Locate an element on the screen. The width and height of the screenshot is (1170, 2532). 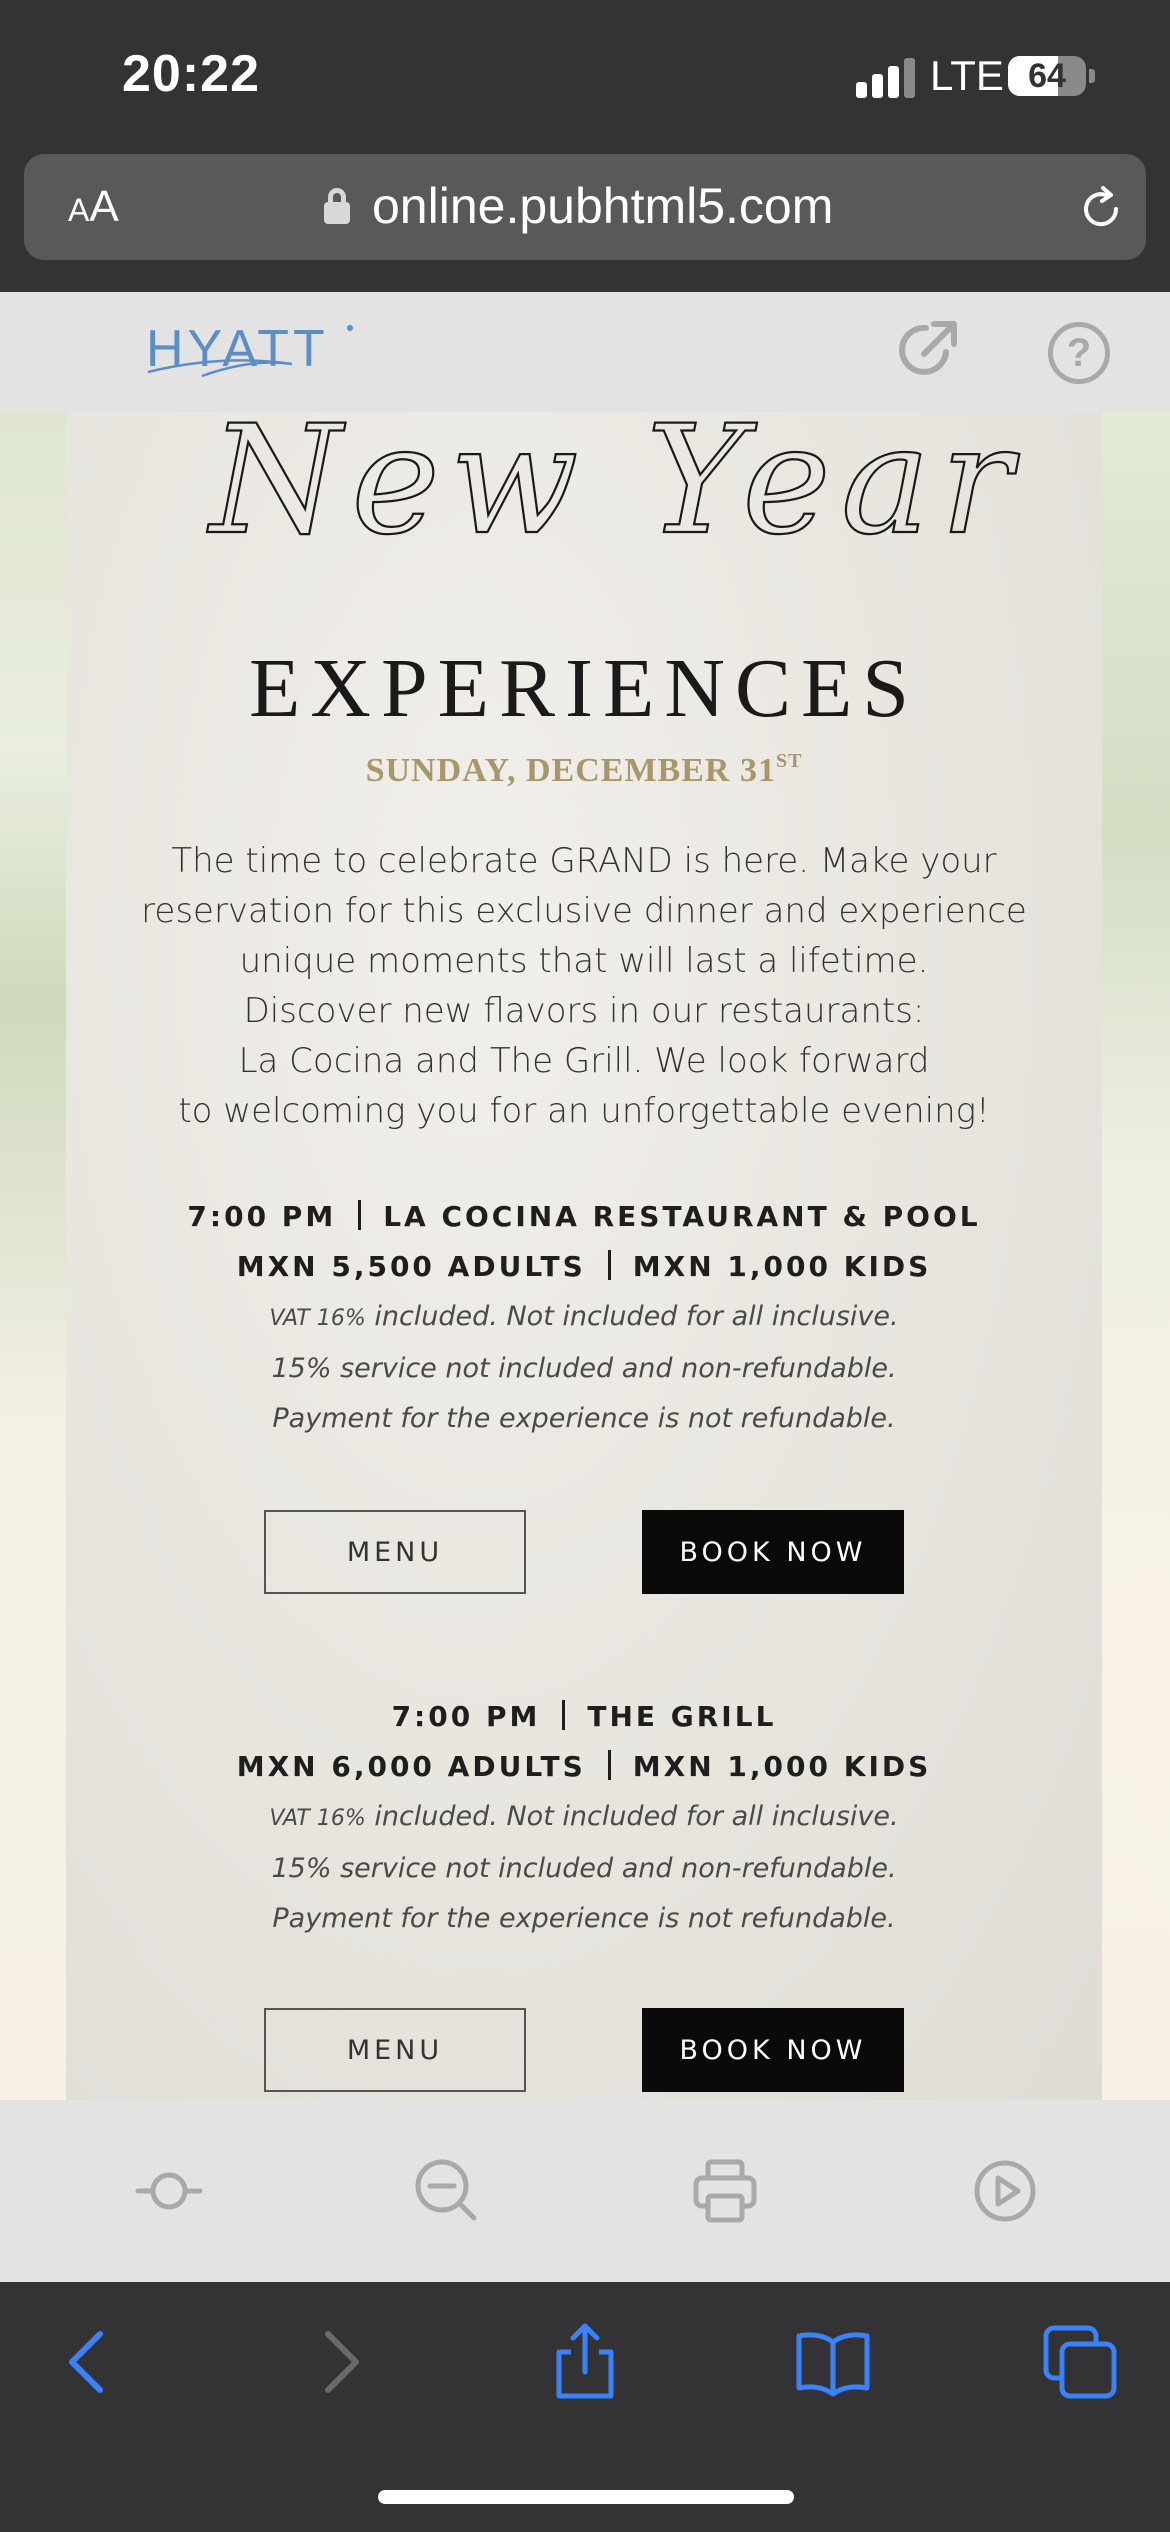
status-bar: 20:22 LTE 64 is located at coordinates (585, 75).